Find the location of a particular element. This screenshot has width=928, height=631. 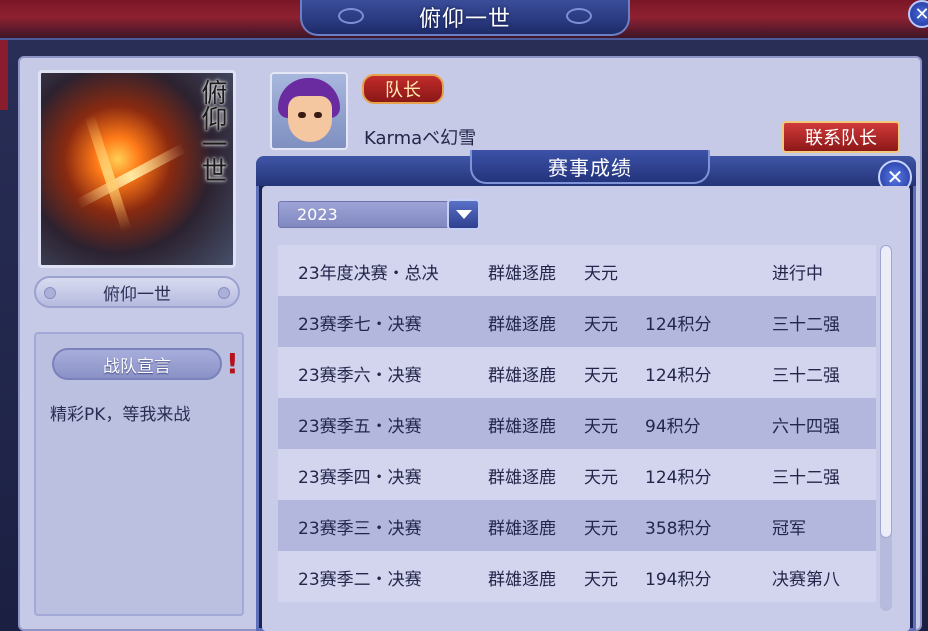

table-row: 23赛季三・决赛 群雄逐鹿 天元 358积分 冠军 is located at coordinates (577, 525).